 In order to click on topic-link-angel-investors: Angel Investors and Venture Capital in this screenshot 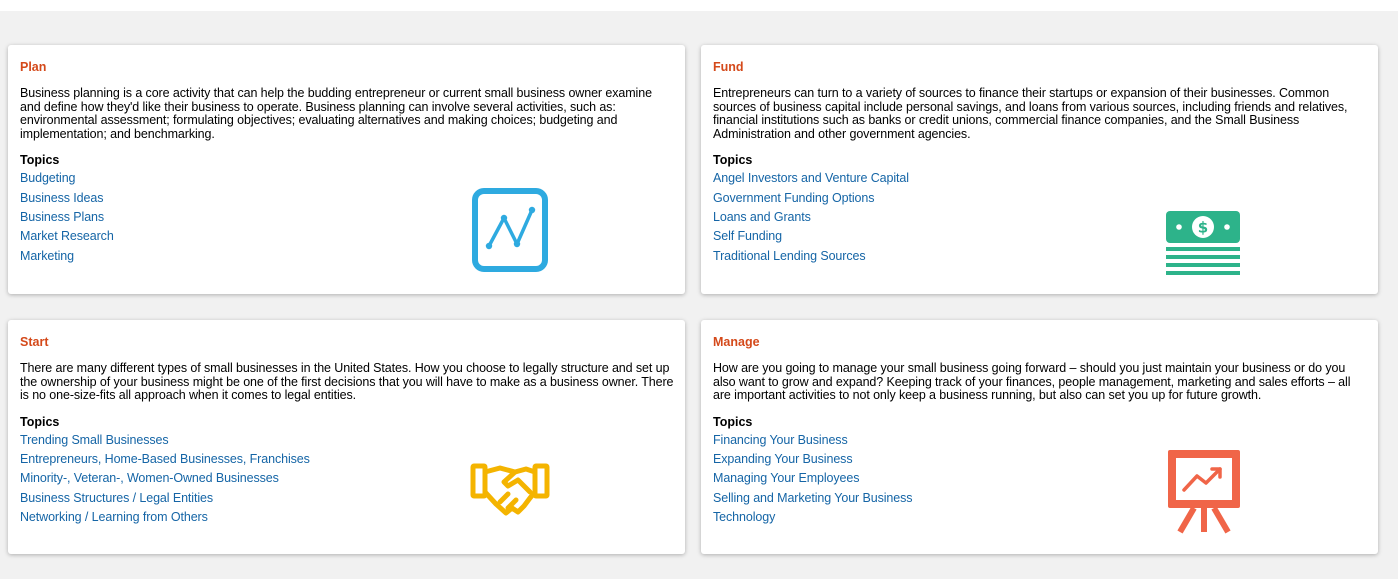, I will do `click(1039, 178)`.